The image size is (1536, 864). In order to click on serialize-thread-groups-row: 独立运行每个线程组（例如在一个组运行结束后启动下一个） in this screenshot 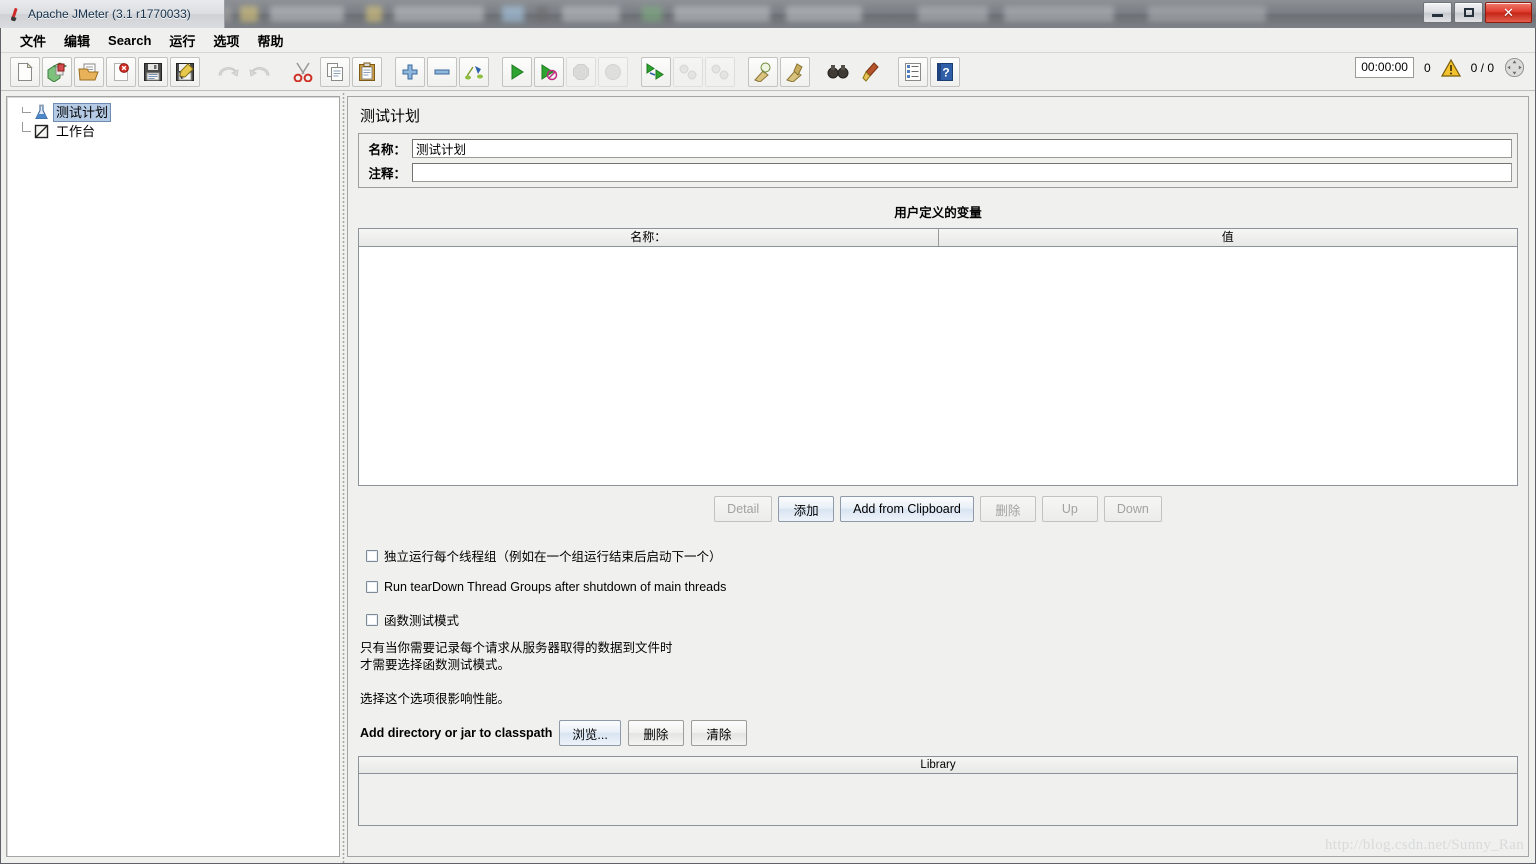, I will do `click(942, 555)`.